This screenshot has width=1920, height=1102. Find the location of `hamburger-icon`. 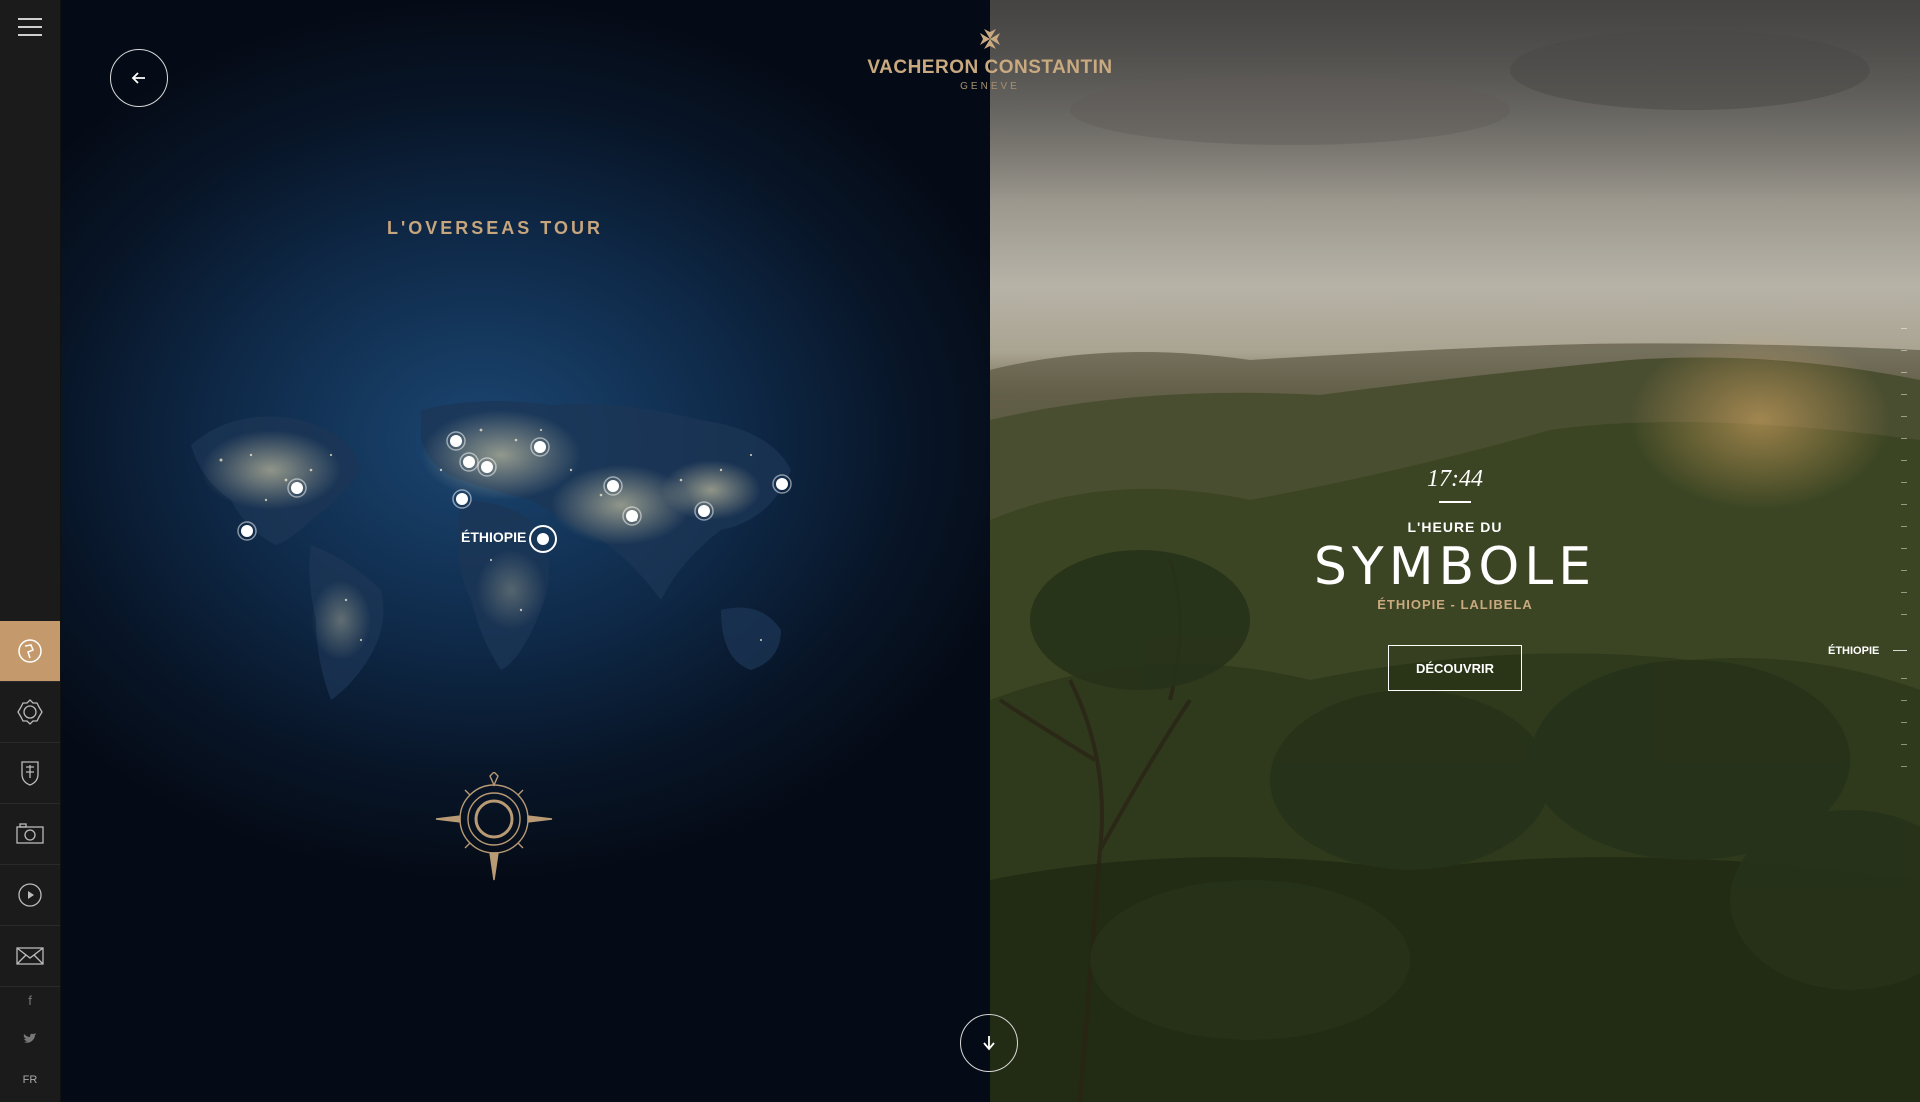

hamburger-icon is located at coordinates (30, 28).